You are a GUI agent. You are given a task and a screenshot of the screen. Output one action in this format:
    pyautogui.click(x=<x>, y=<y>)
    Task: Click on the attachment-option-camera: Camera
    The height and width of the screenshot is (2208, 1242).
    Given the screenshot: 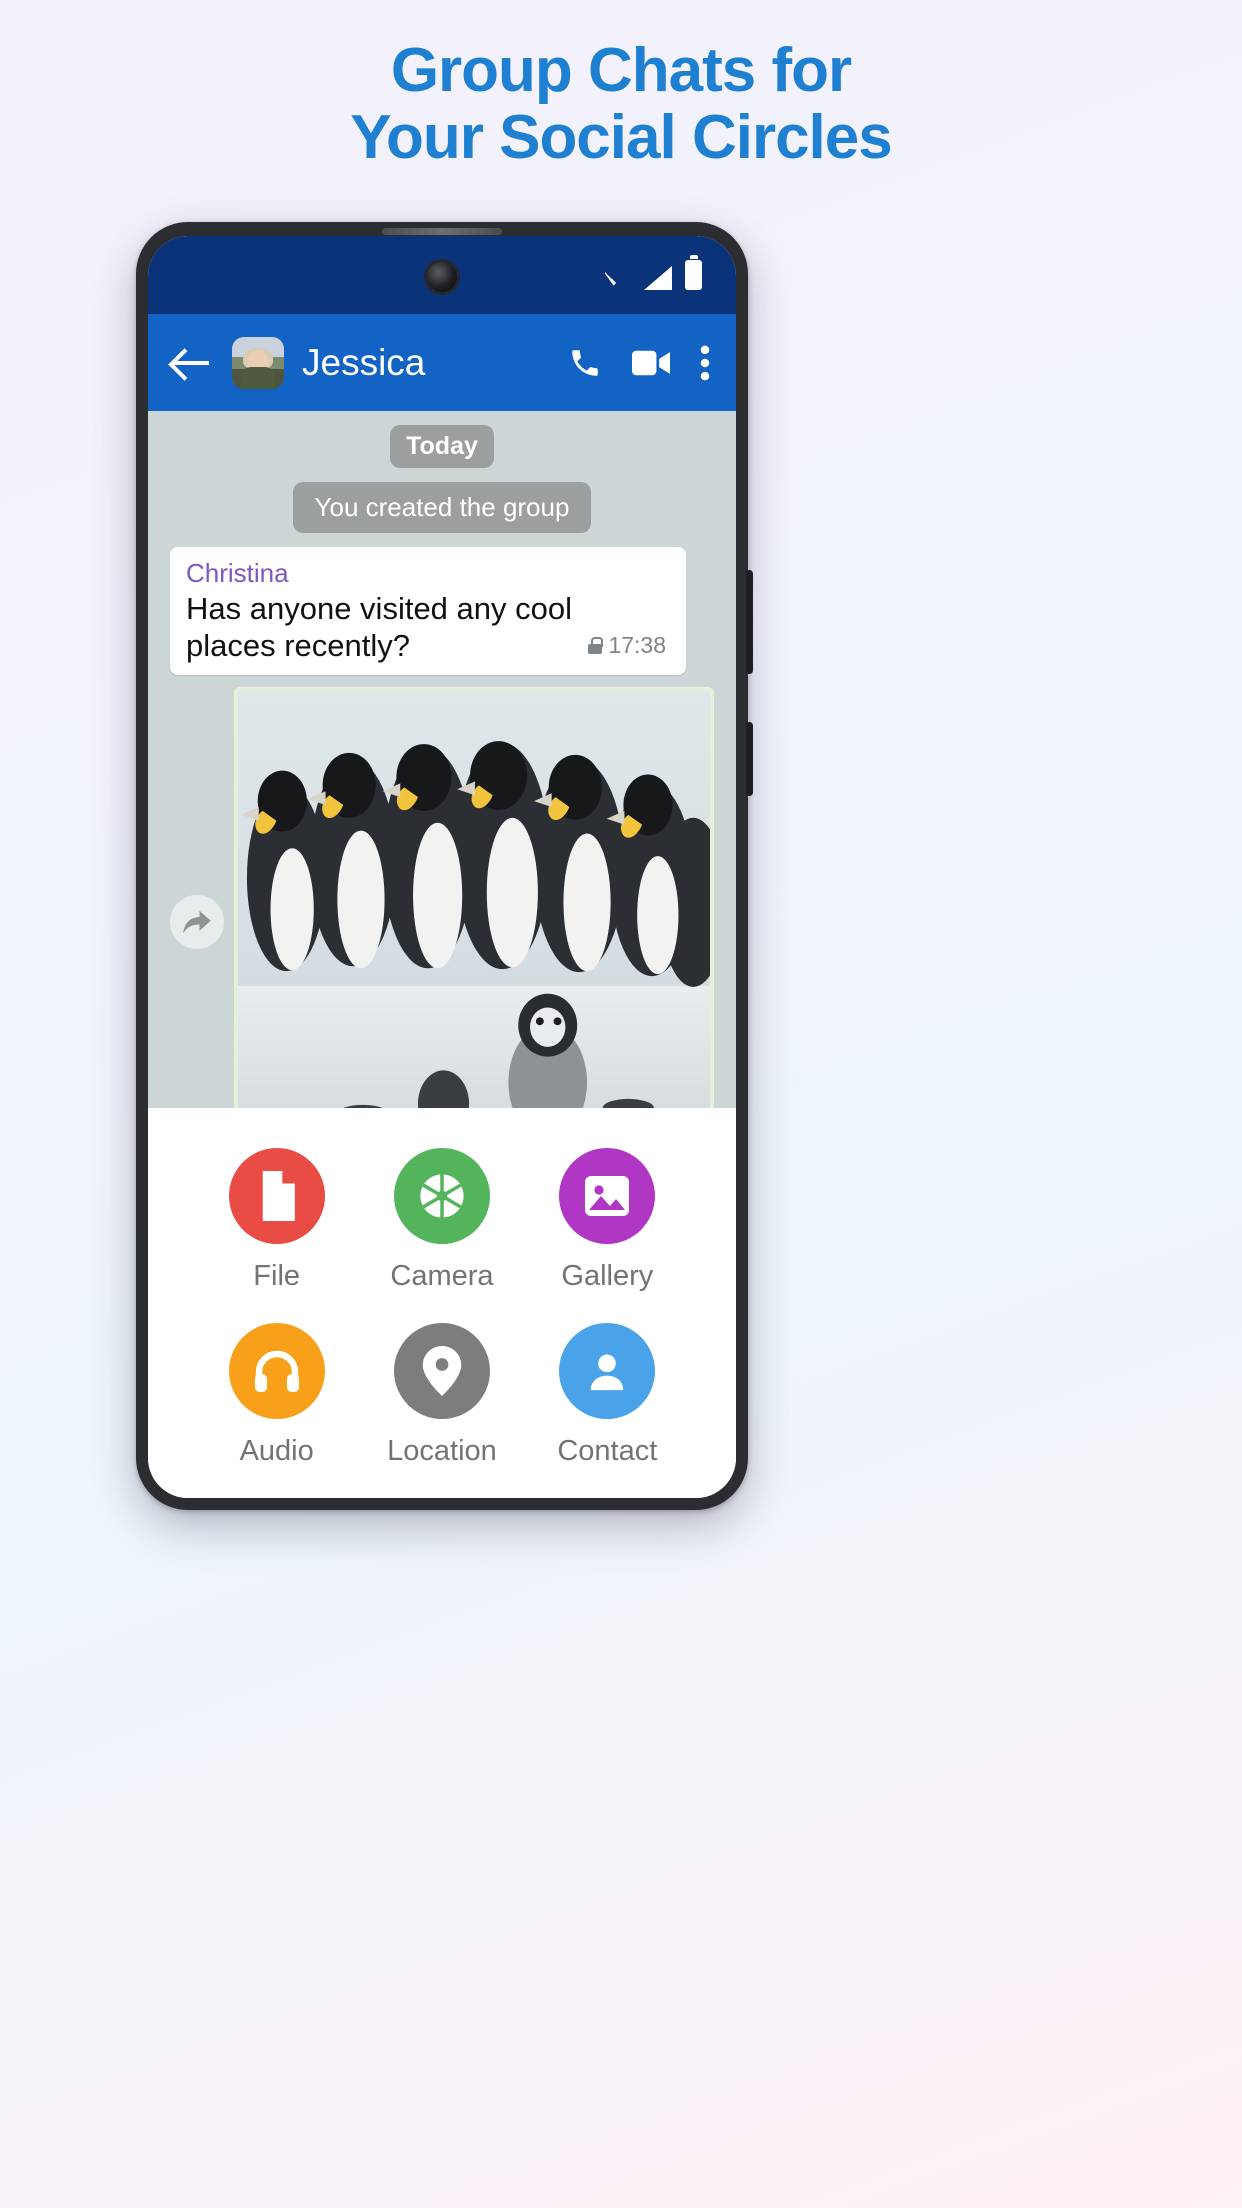 What is the action you would take?
    pyautogui.click(x=441, y=1220)
    